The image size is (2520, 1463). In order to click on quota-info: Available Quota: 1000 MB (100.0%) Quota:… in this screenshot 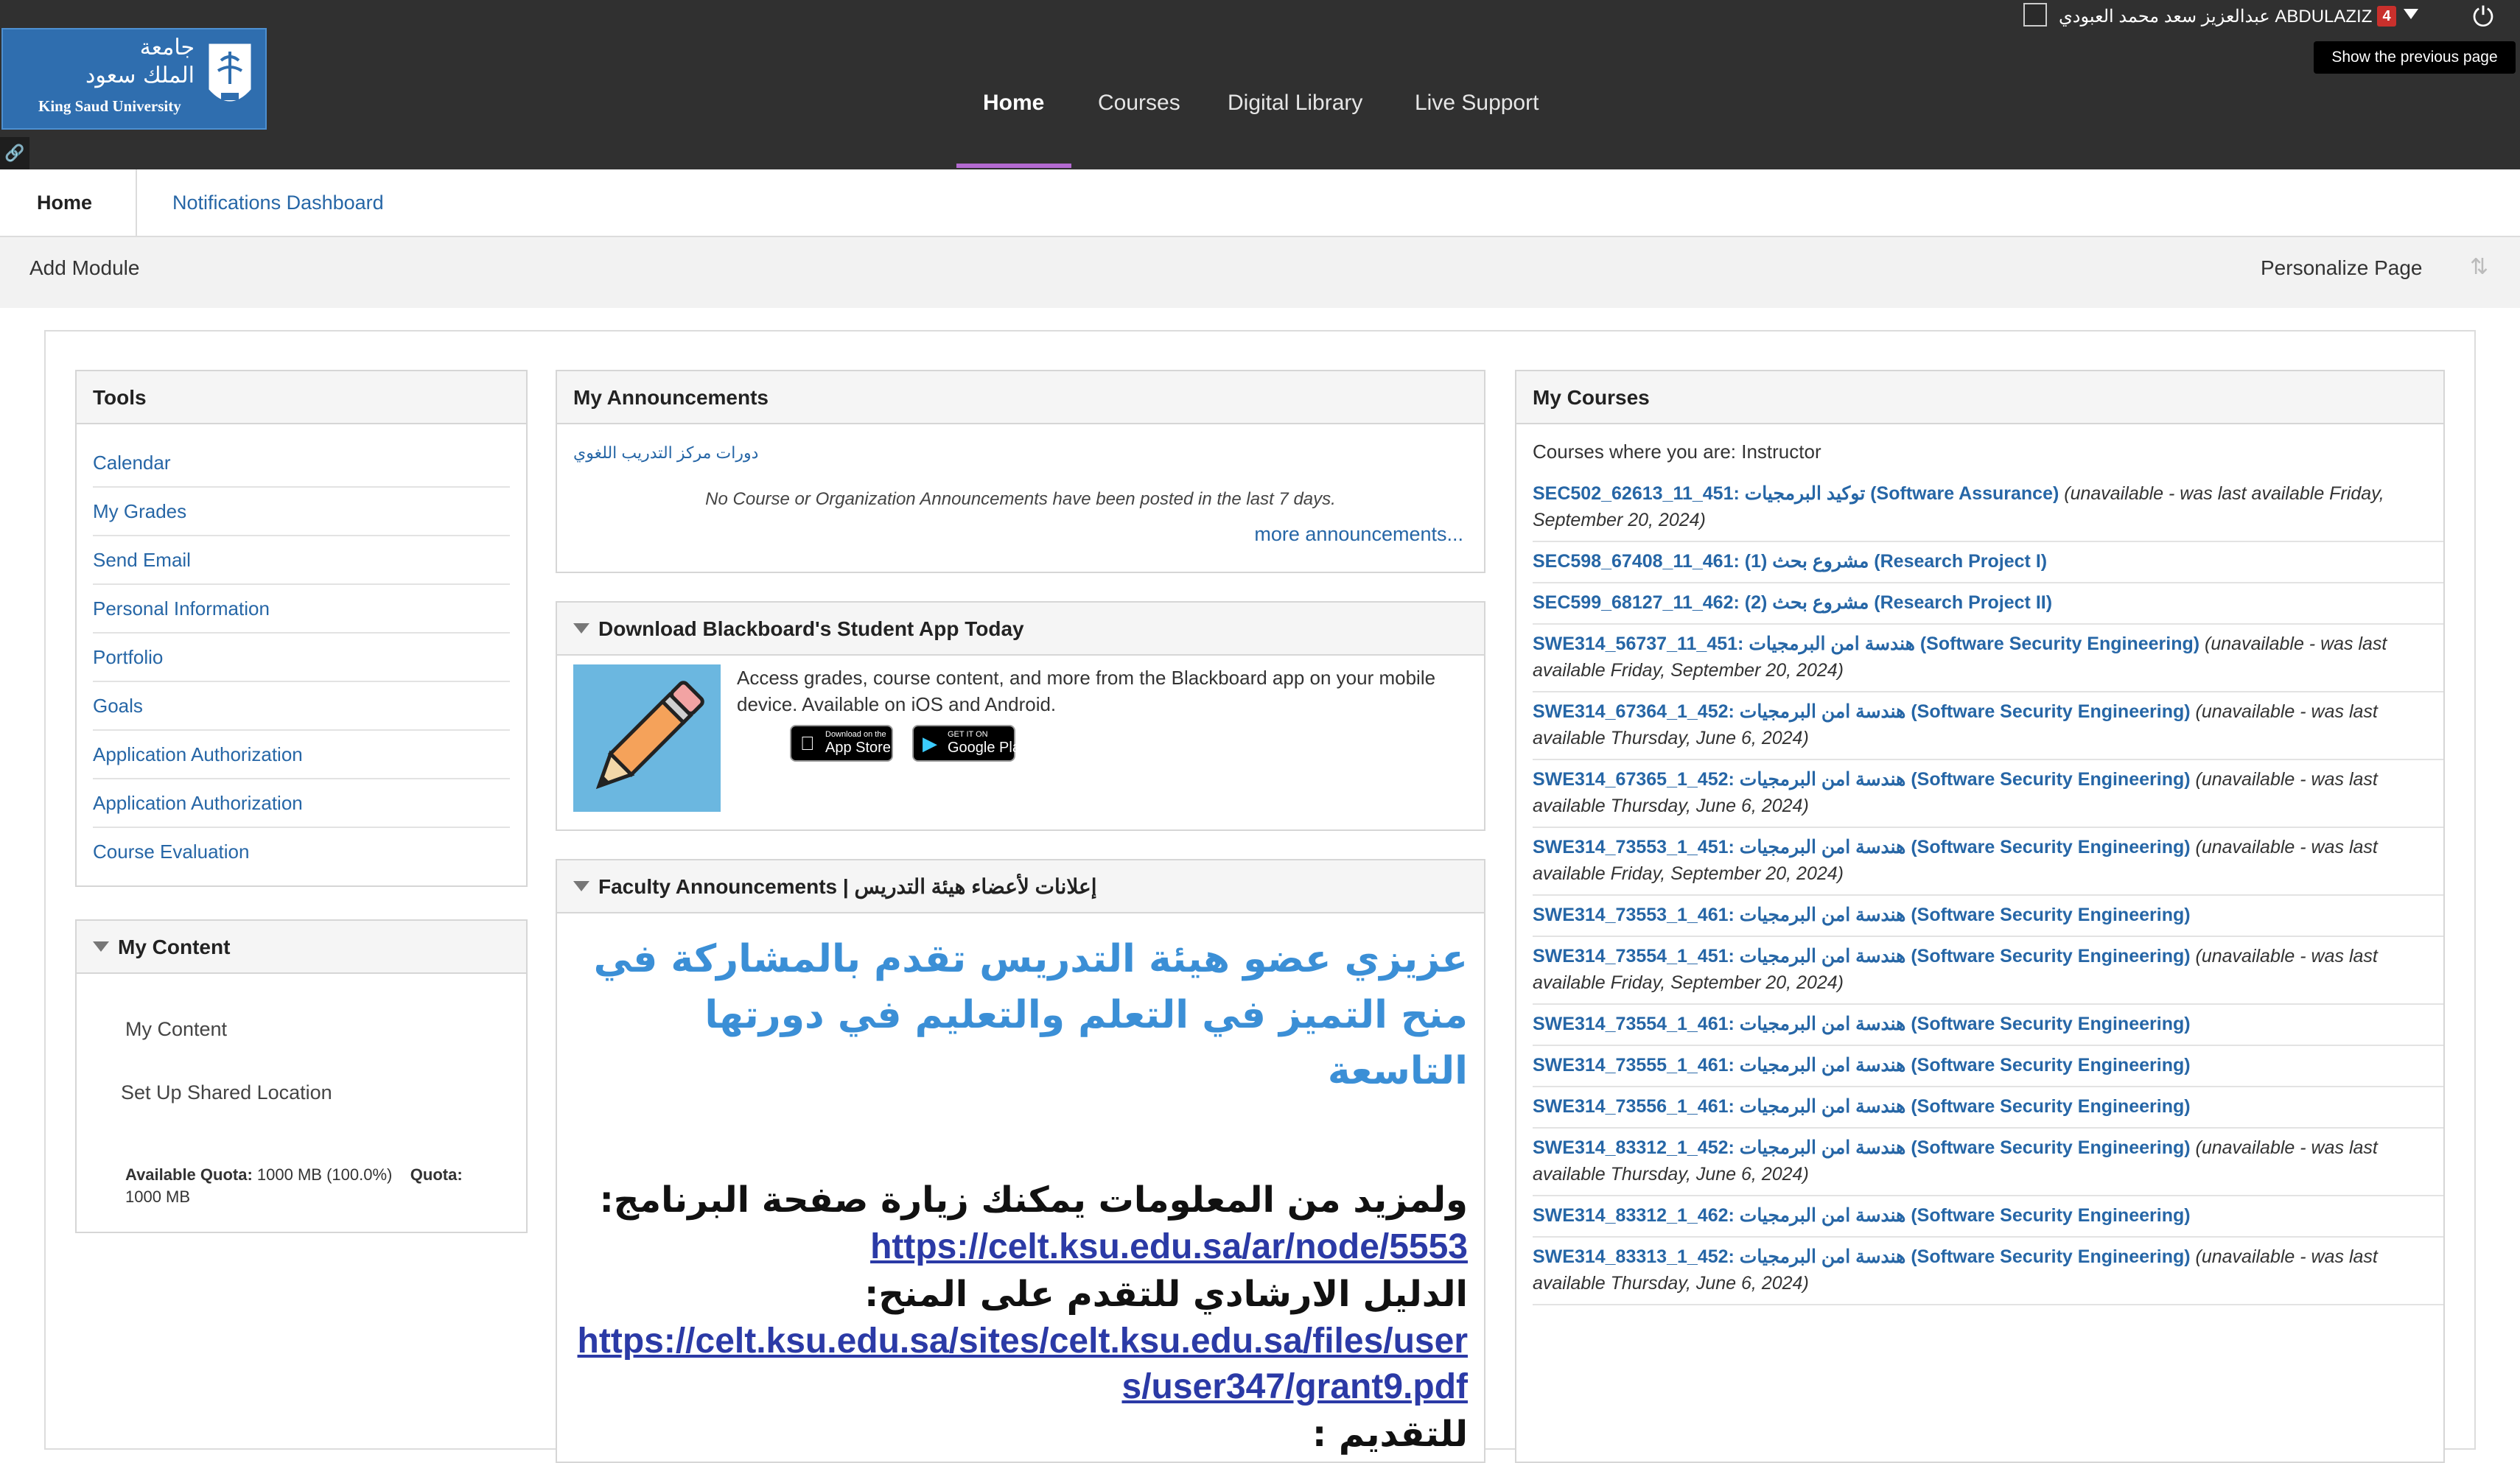, I will do `click(294, 1185)`.